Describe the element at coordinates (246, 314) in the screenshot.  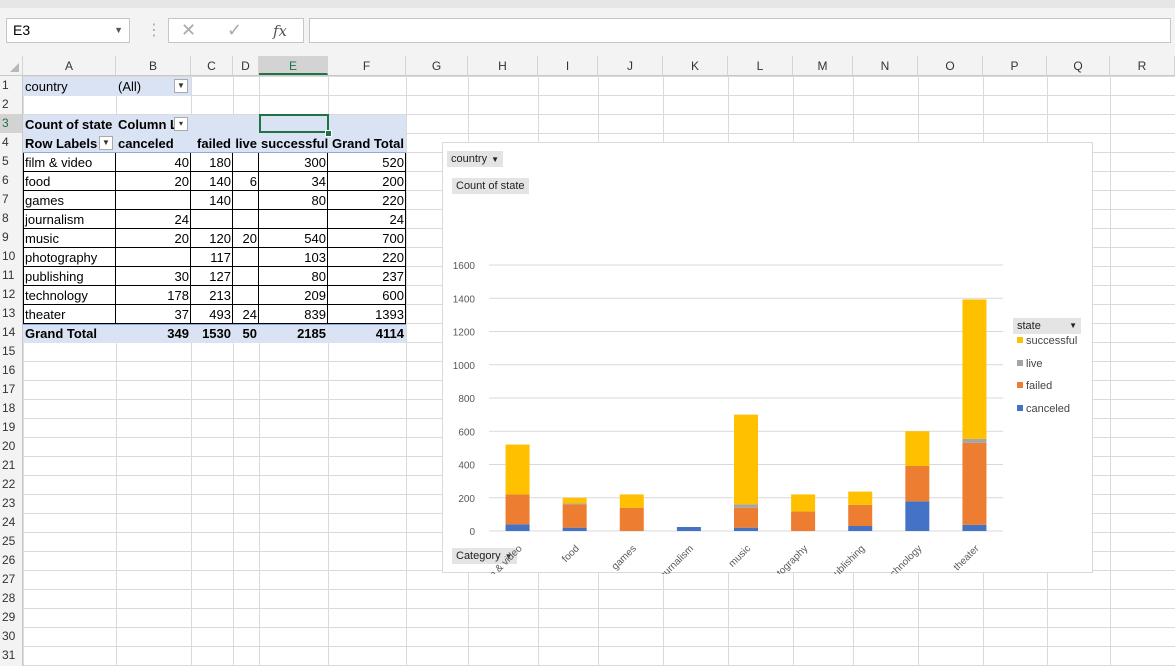
I see `pivot-value-live: 24` at that location.